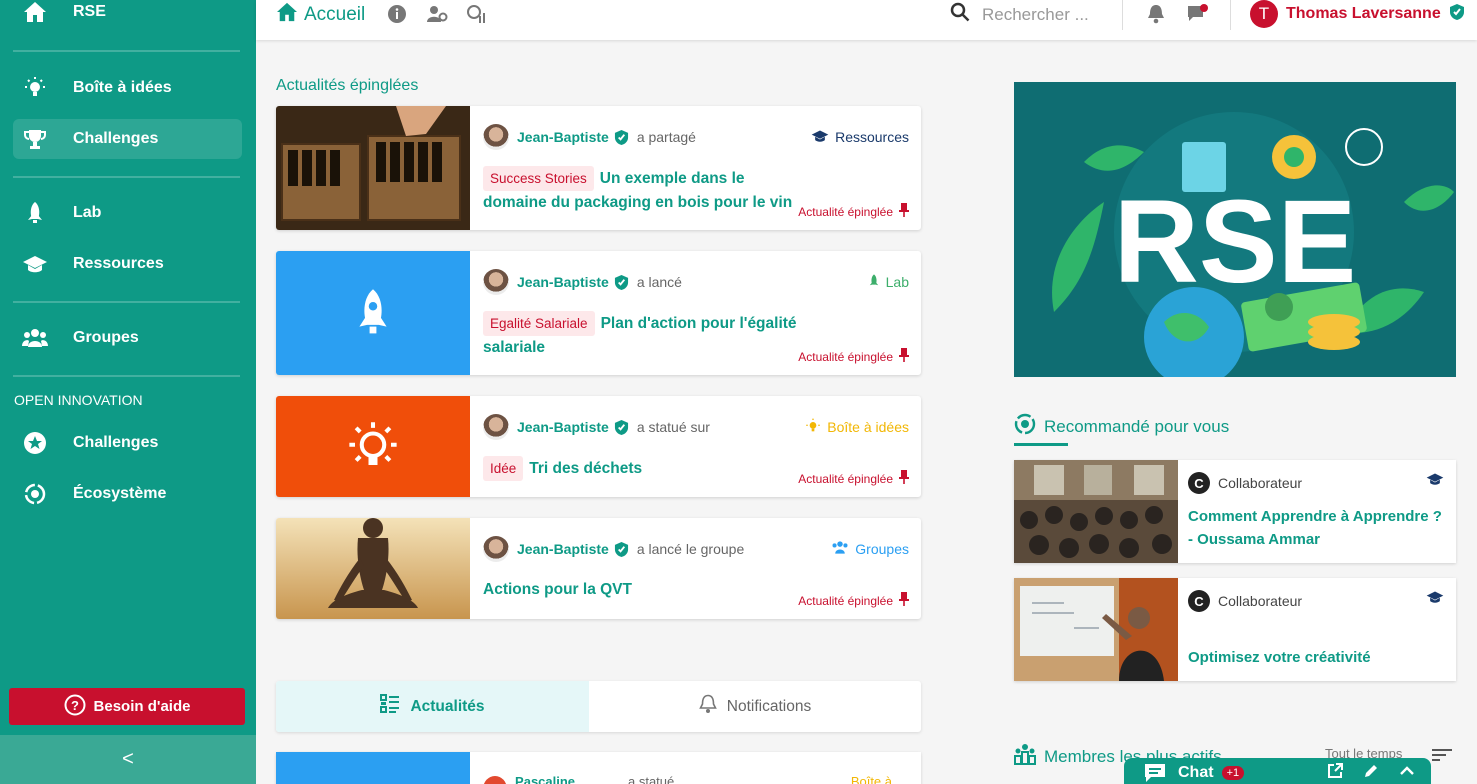 This screenshot has height=784, width=1477. Describe the element at coordinates (567, 779) in the screenshot. I see `author-name: Pascaline RIVENO` at that location.